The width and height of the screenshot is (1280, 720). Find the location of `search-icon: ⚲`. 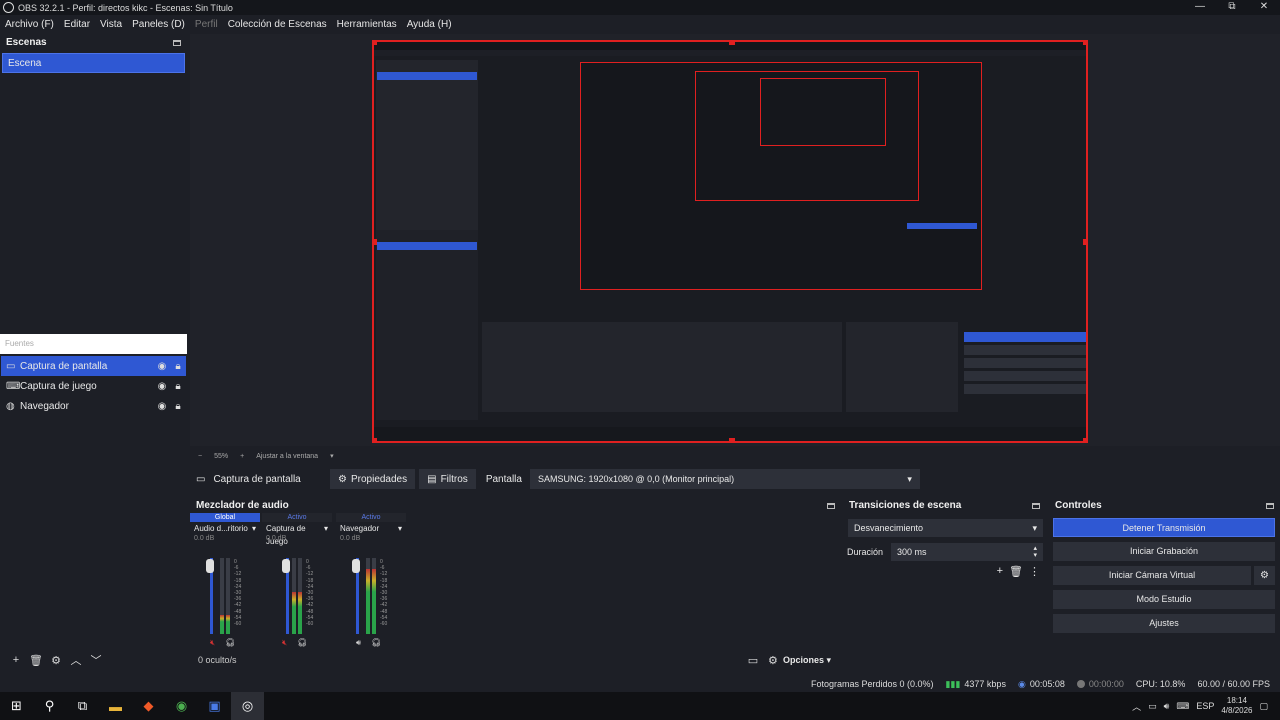

search-icon: ⚲ is located at coordinates (49, 706).